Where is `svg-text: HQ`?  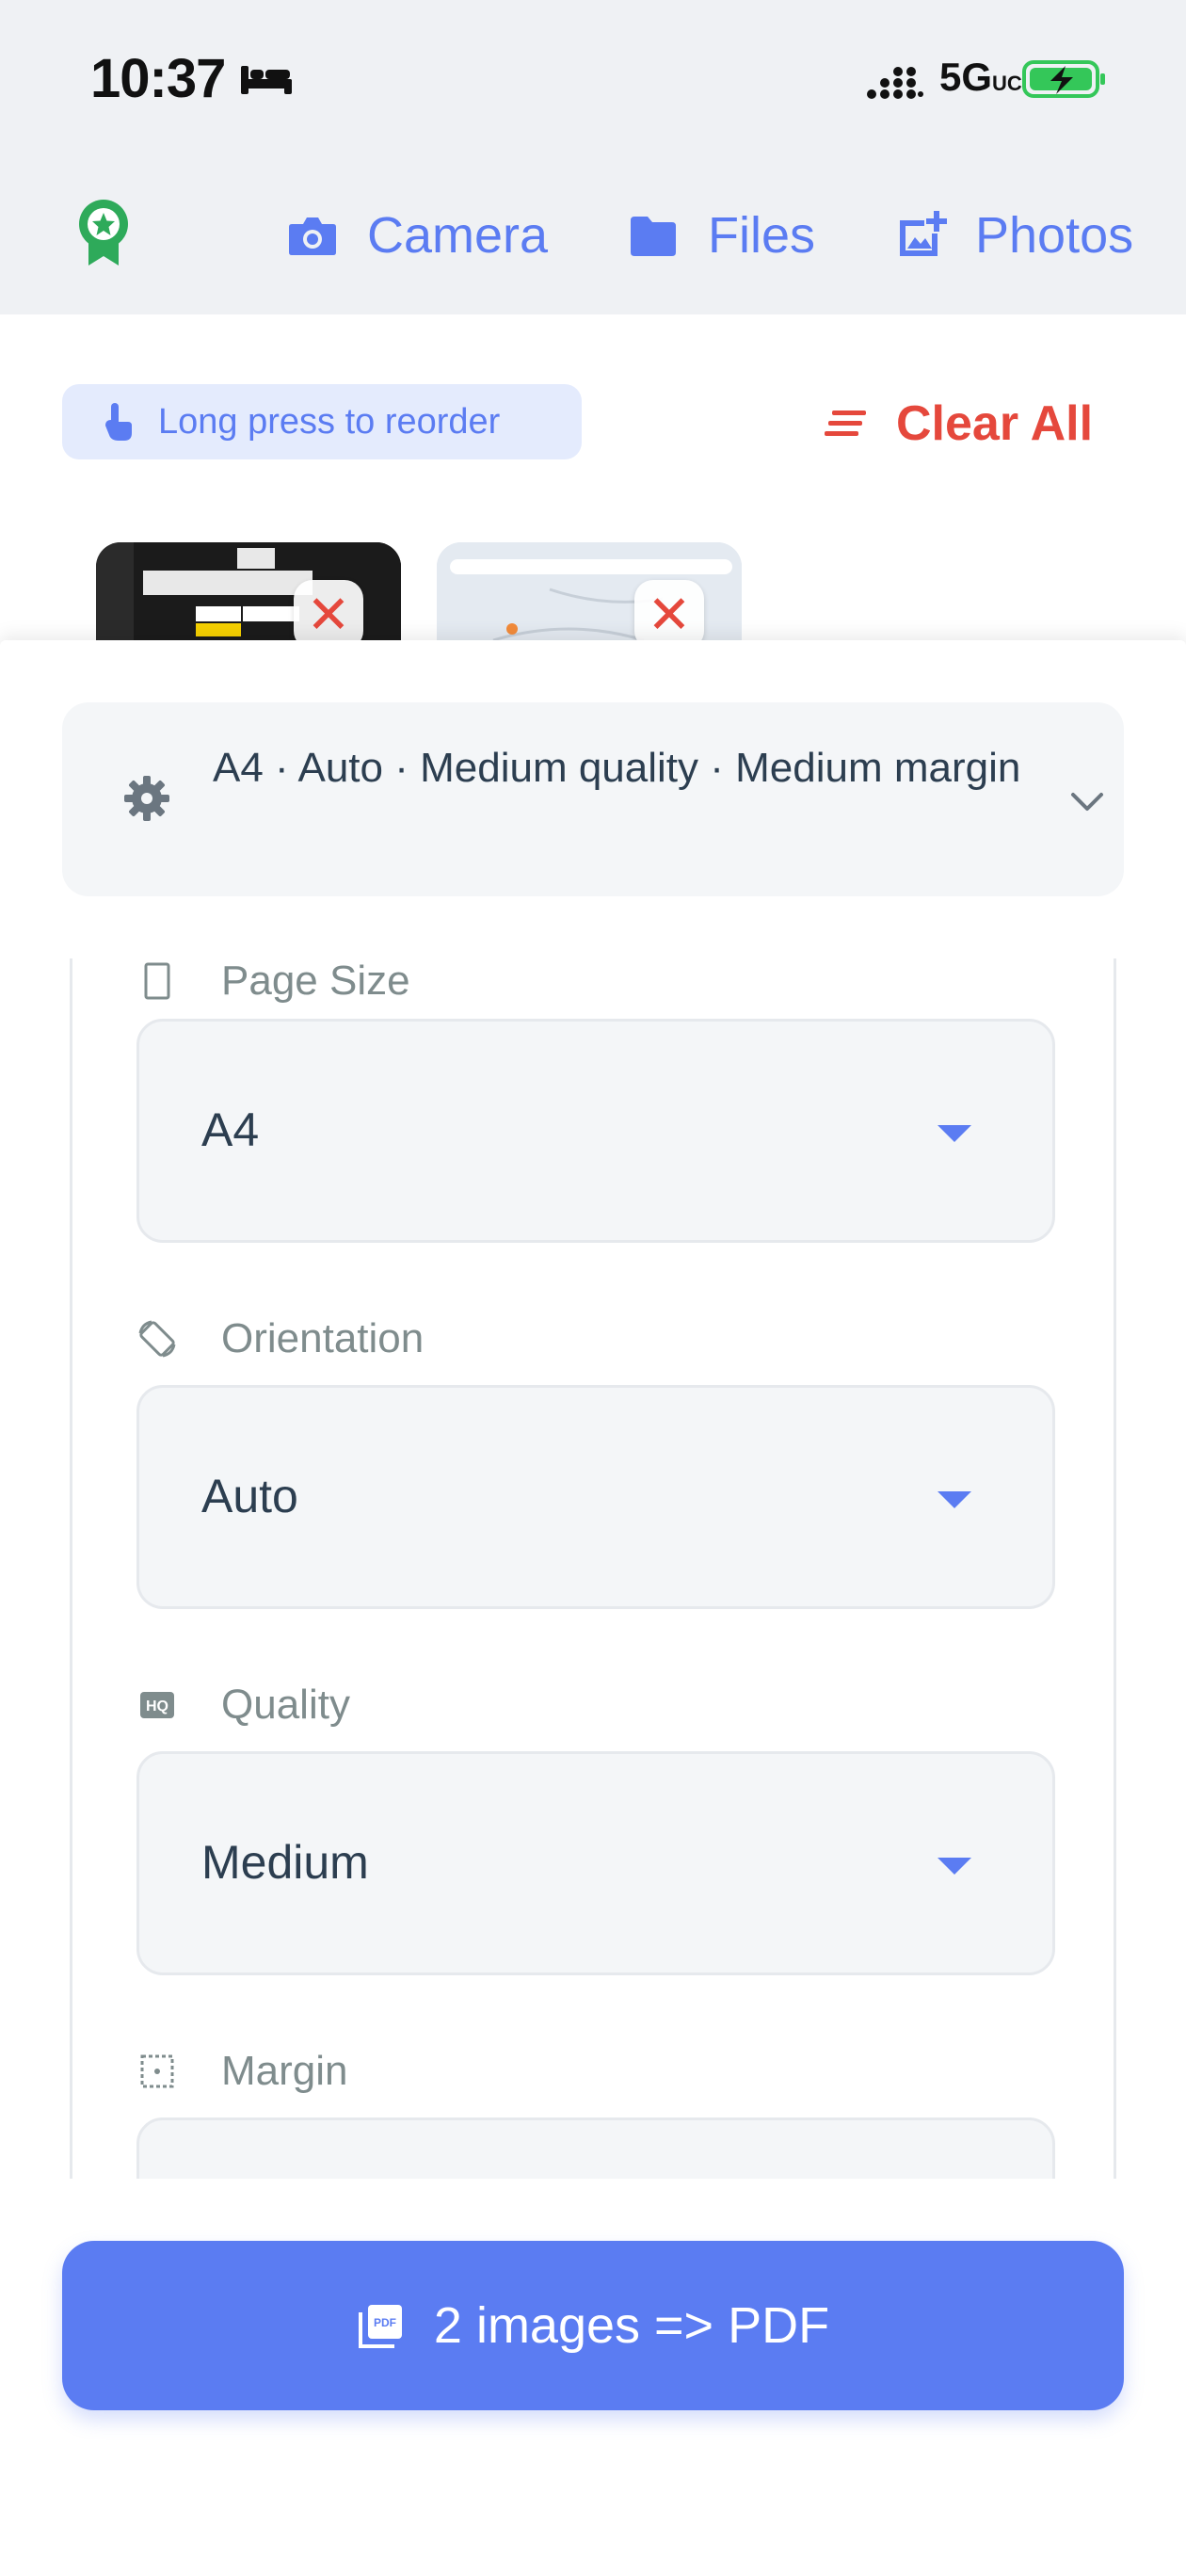 svg-text: HQ is located at coordinates (157, 1707).